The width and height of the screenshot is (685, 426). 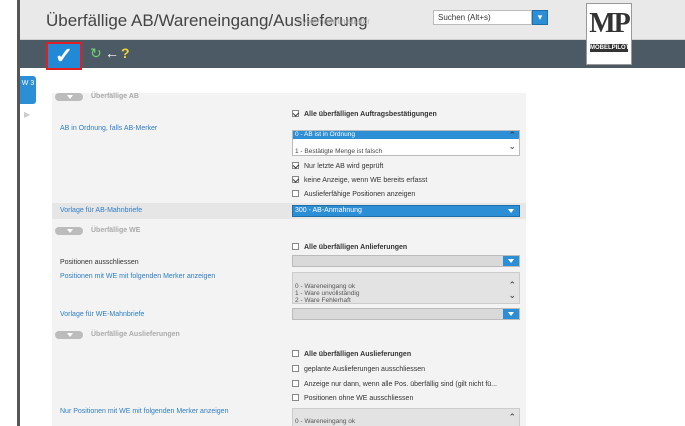 I want to click on chevron-right-icon: ▶, so click(x=27, y=114).